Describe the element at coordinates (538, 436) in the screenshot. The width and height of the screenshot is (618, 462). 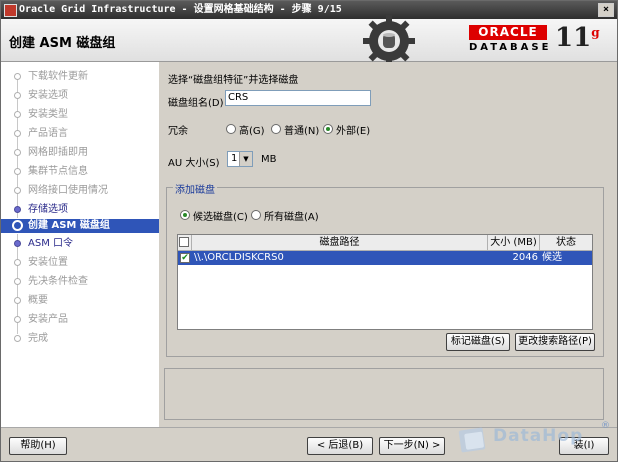
I see `watermark-text: DataHop` at that location.